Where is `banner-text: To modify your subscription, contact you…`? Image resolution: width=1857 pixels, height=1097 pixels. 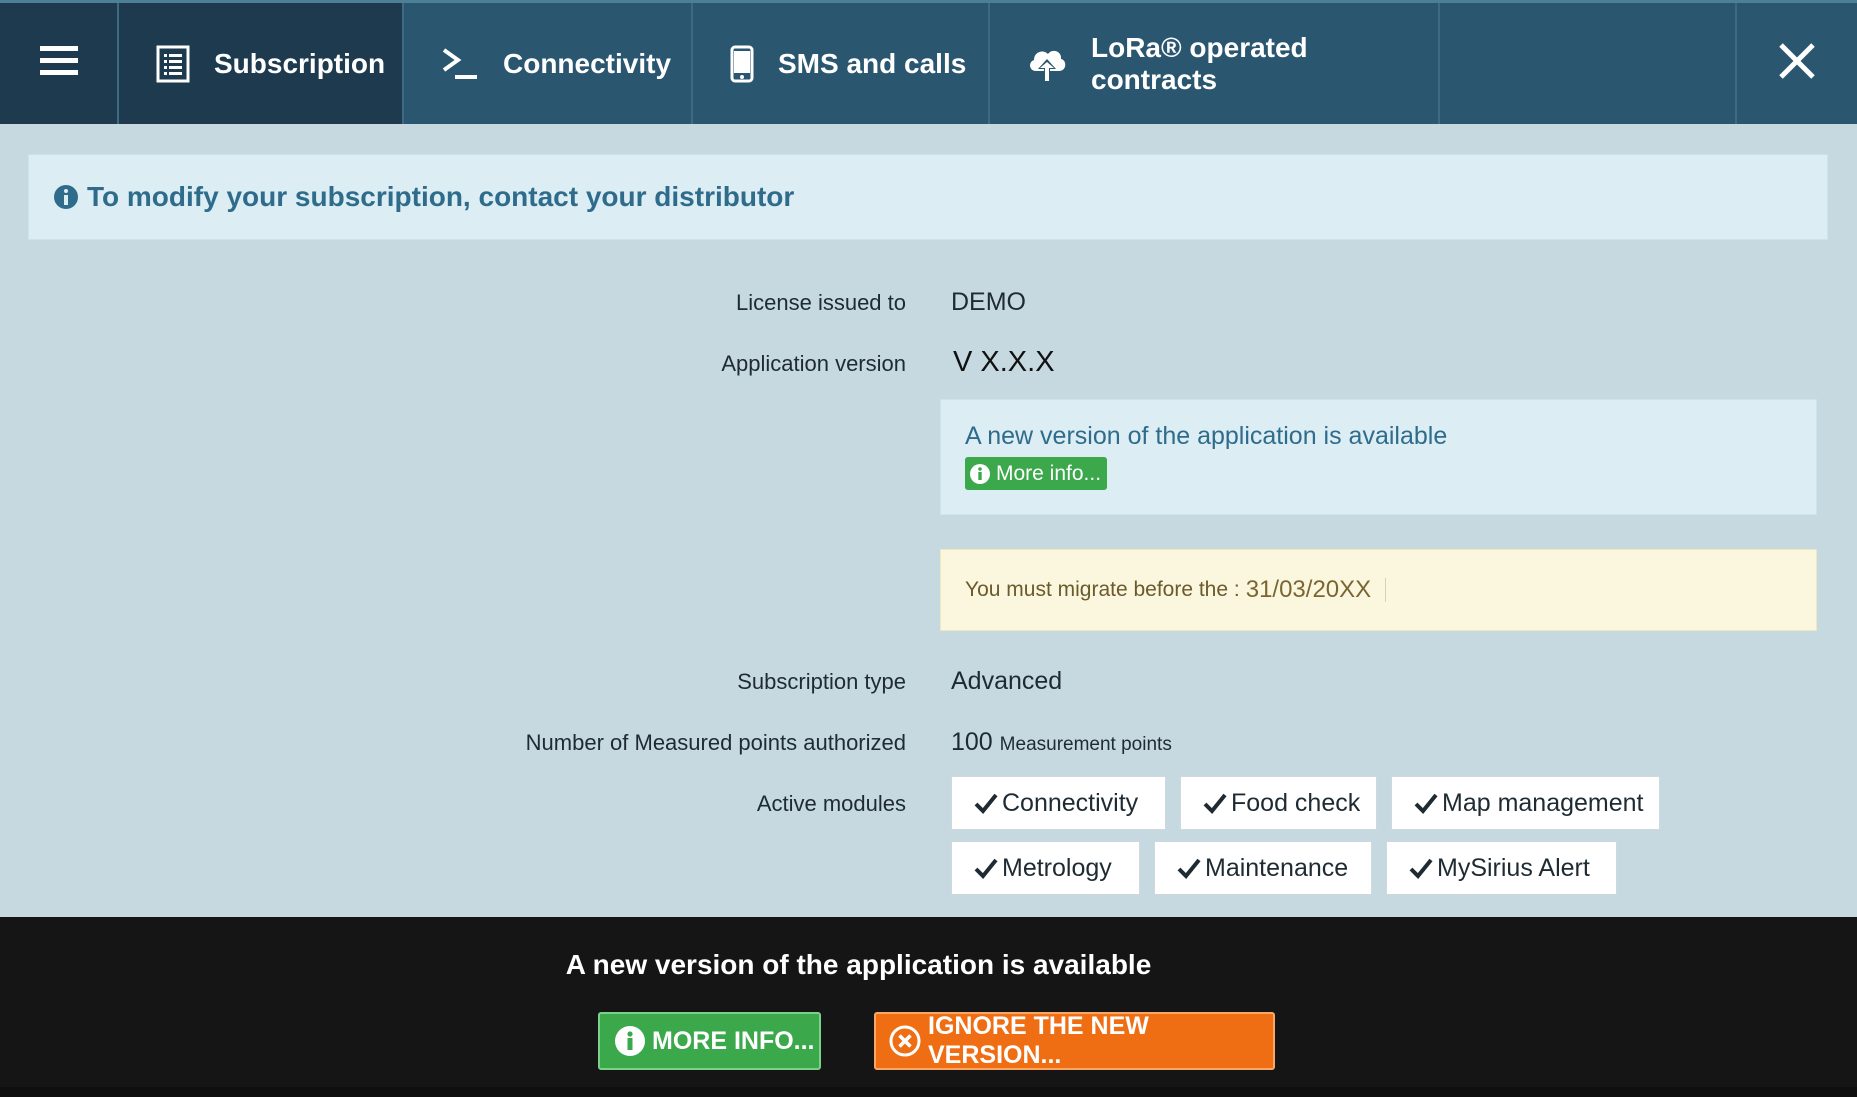
banner-text: To modify your subscription, contact you… is located at coordinates (441, 196).